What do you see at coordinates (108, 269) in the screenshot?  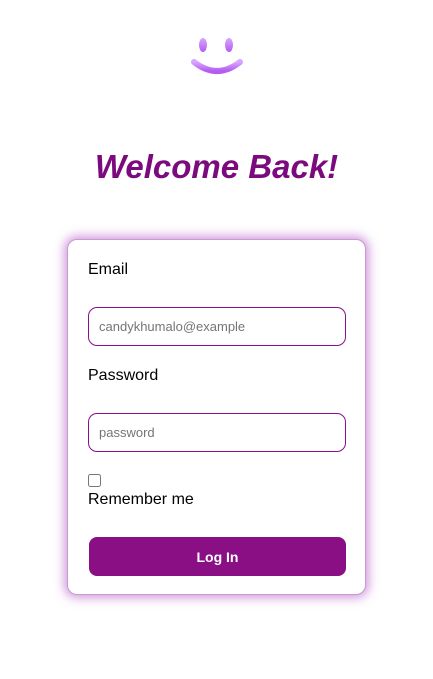 I see `email-label: Email` at bounding box center [108, 269].